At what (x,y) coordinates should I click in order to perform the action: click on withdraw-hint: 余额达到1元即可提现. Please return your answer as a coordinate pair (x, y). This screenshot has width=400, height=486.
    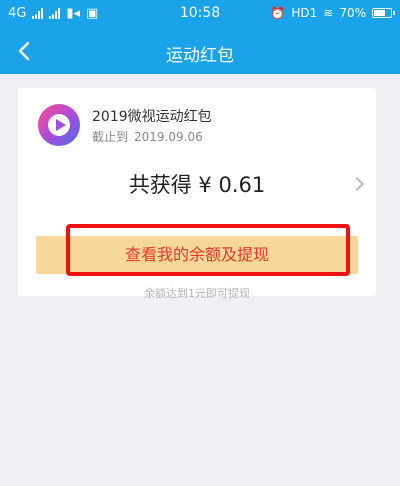
    Looking at the image, I should click on (197, 293).